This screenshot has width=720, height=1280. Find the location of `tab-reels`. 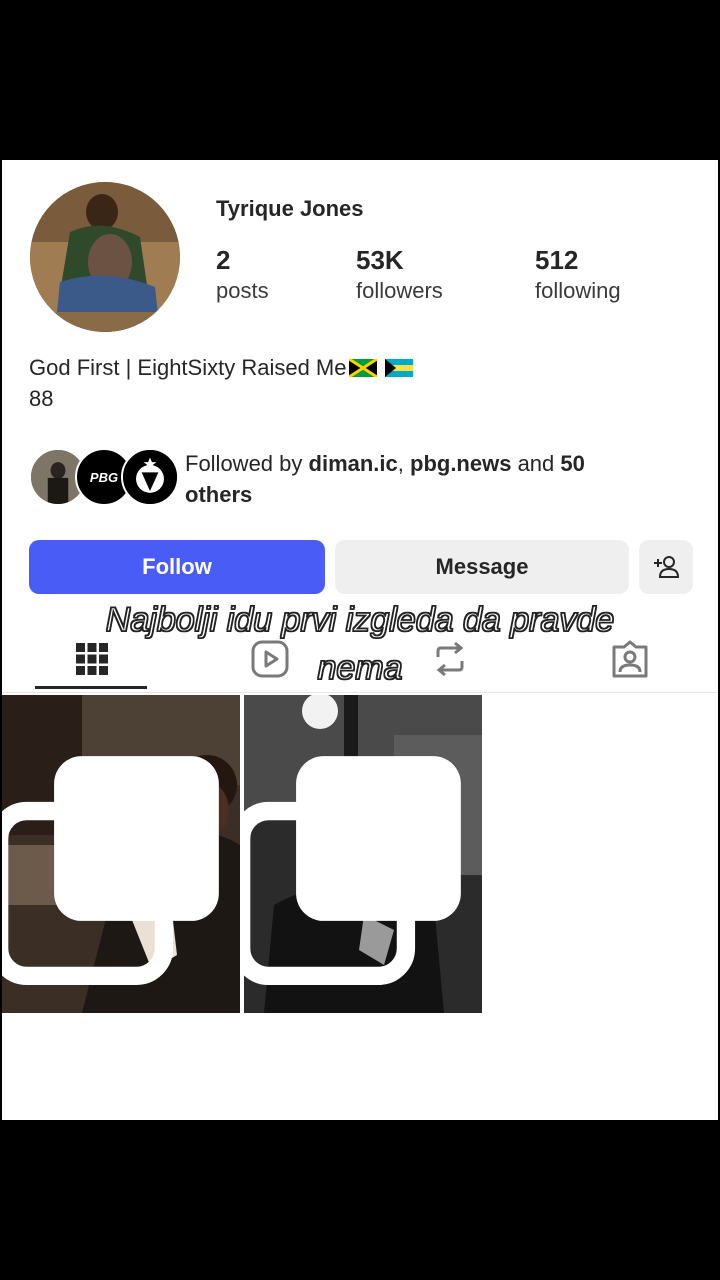

tab-reels is located at coordinates (270, 659).